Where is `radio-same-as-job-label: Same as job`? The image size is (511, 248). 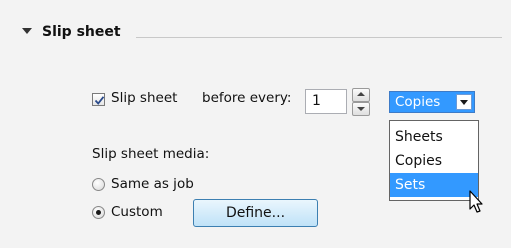 radio-same-as-job-label: Same as job is located at coordinates (152, 184).